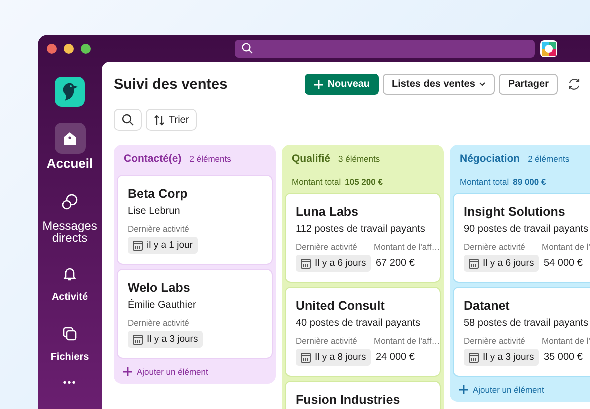 The image size is (590, 409). Describe the element at coordinates (328, 212) in the screenshot. I see `company-name: Luna Labs` at that location.